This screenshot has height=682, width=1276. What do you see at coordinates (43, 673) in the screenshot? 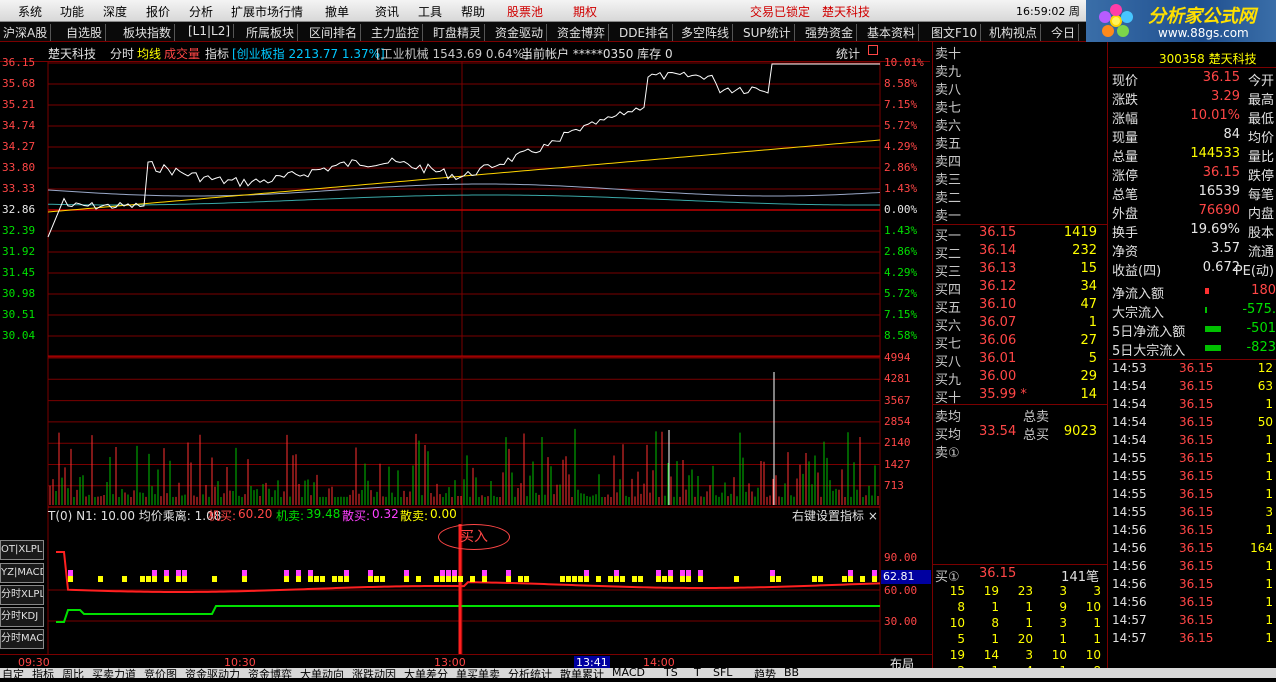
I see `bottom-tab: 指标` at bounding box center [43, 673].